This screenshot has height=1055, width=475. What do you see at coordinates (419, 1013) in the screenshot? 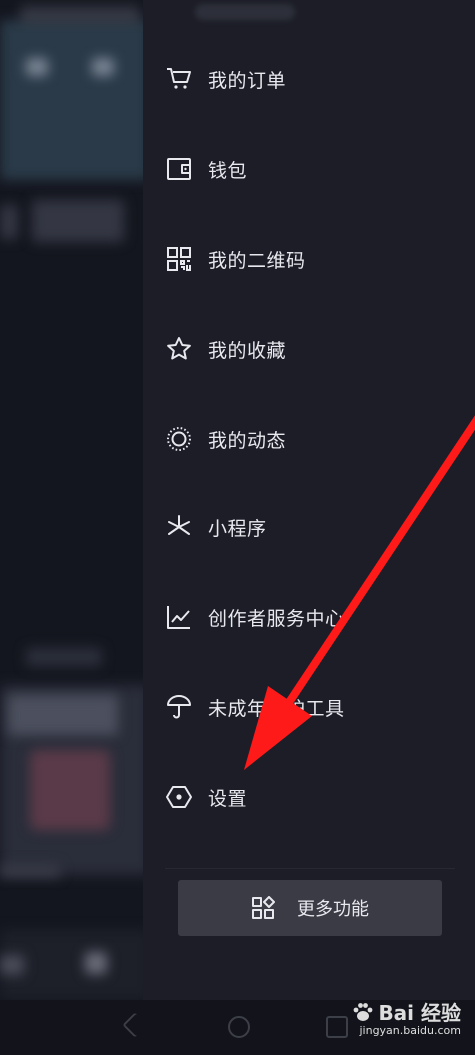
I see `watermark-brand-text: Bai 经验` at bounding box center [419, 1013].